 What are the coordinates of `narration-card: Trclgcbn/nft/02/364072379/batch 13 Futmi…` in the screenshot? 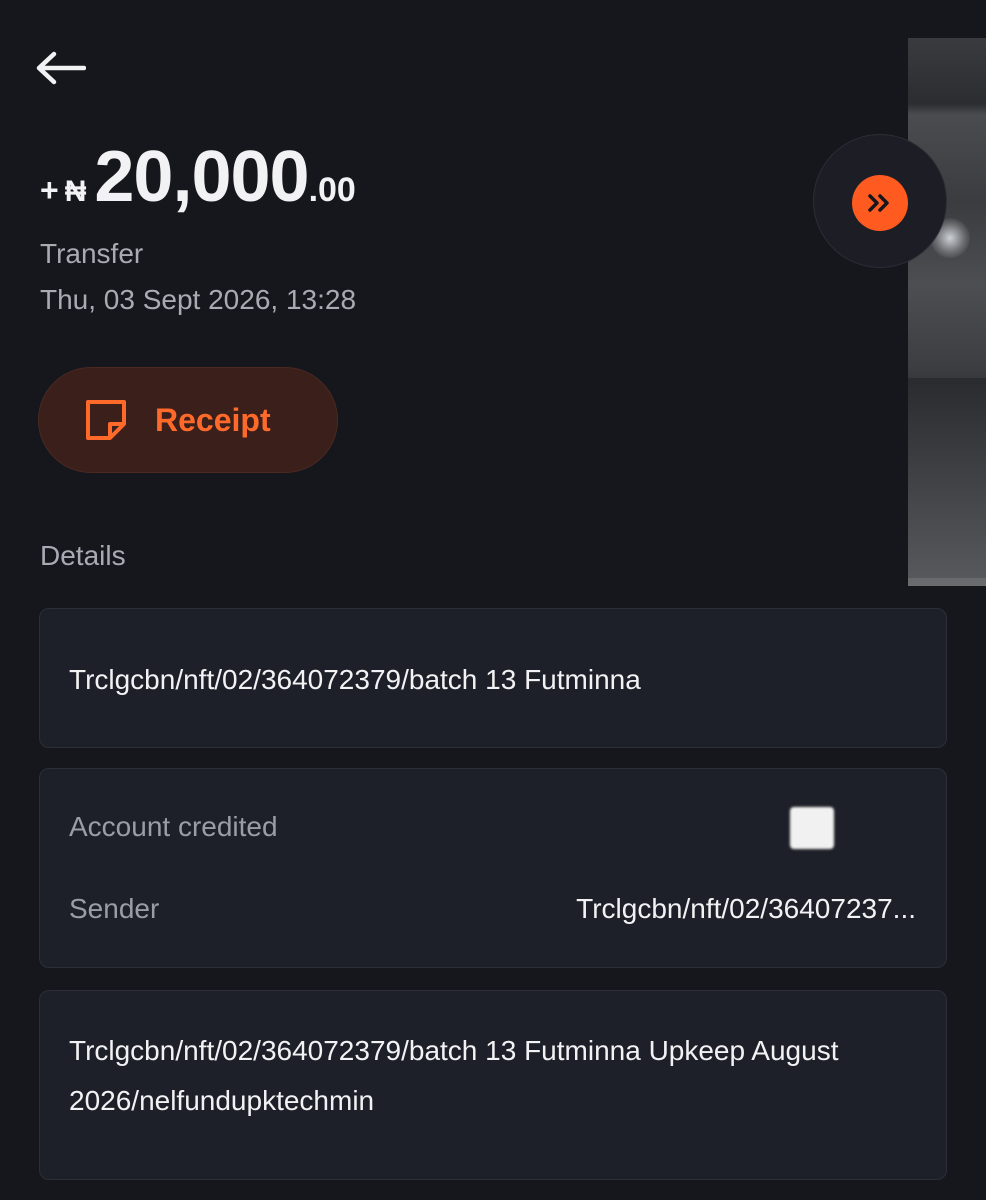 It's located at (493, 1085).